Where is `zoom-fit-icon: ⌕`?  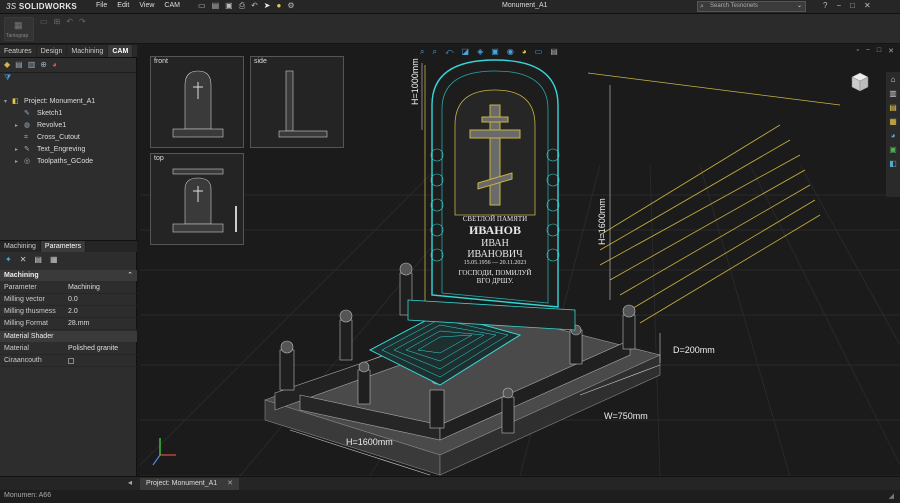
zoom-fit-icon: ⌕ is located at coordinates (422, 52).